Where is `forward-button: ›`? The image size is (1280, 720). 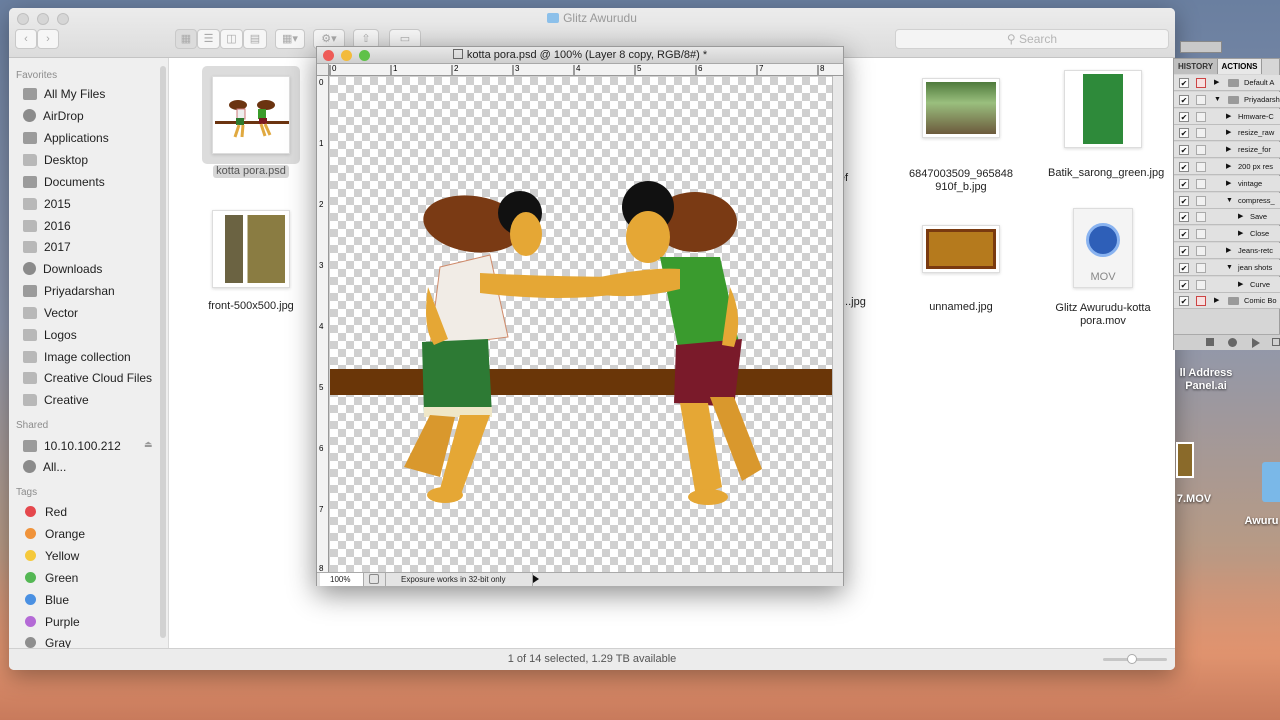 forward-button: › is located at coordinates (48, 39).